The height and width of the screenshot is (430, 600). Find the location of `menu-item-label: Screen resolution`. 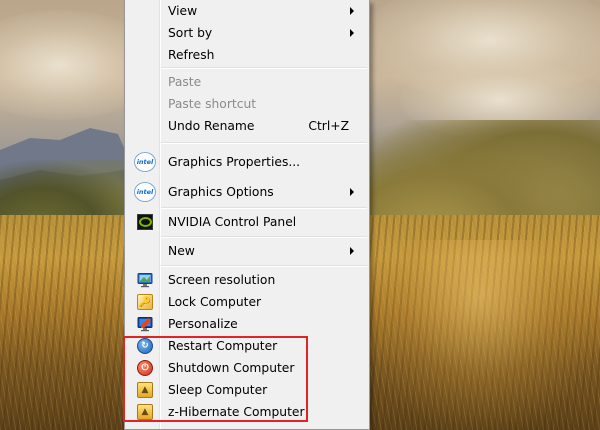

menu-item-label: Screen resolution is located at coordinates (222, 280).